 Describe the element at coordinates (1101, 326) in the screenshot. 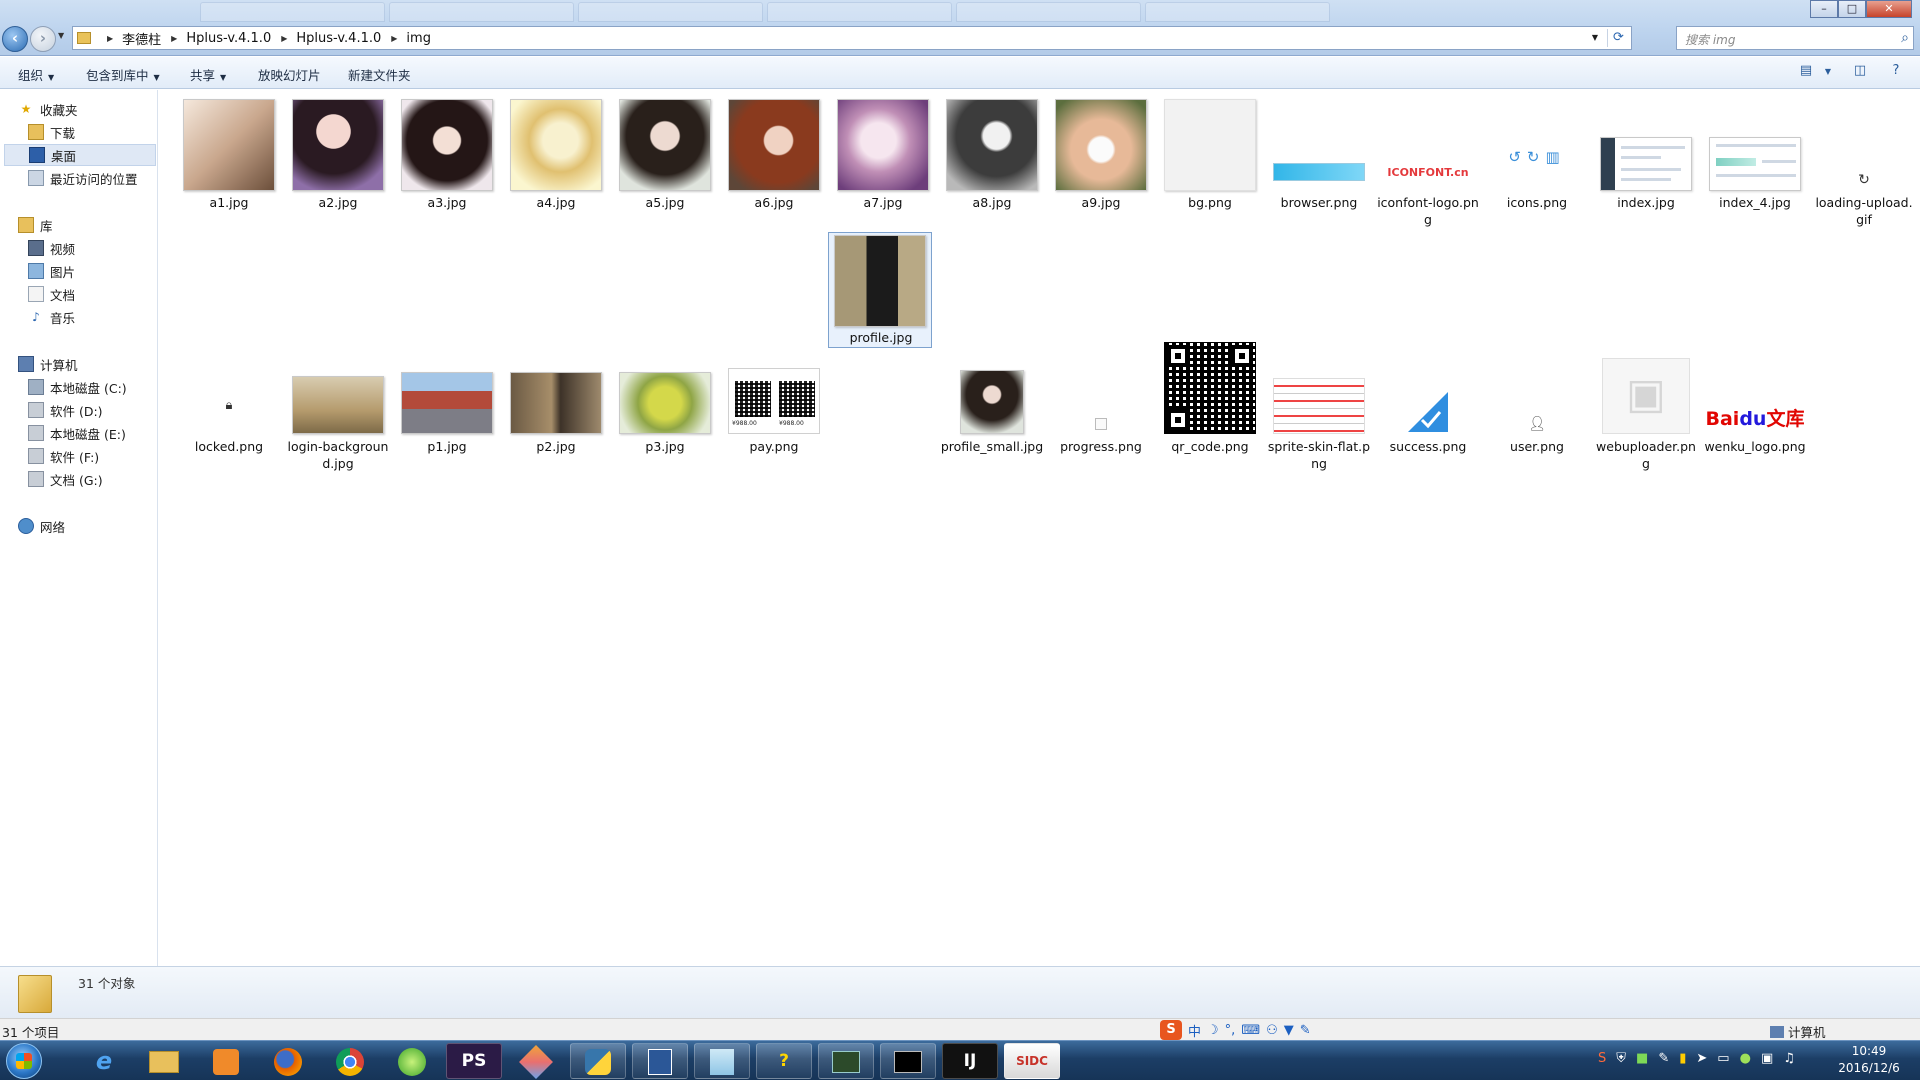

I see `file-item: progress.png` at that location.